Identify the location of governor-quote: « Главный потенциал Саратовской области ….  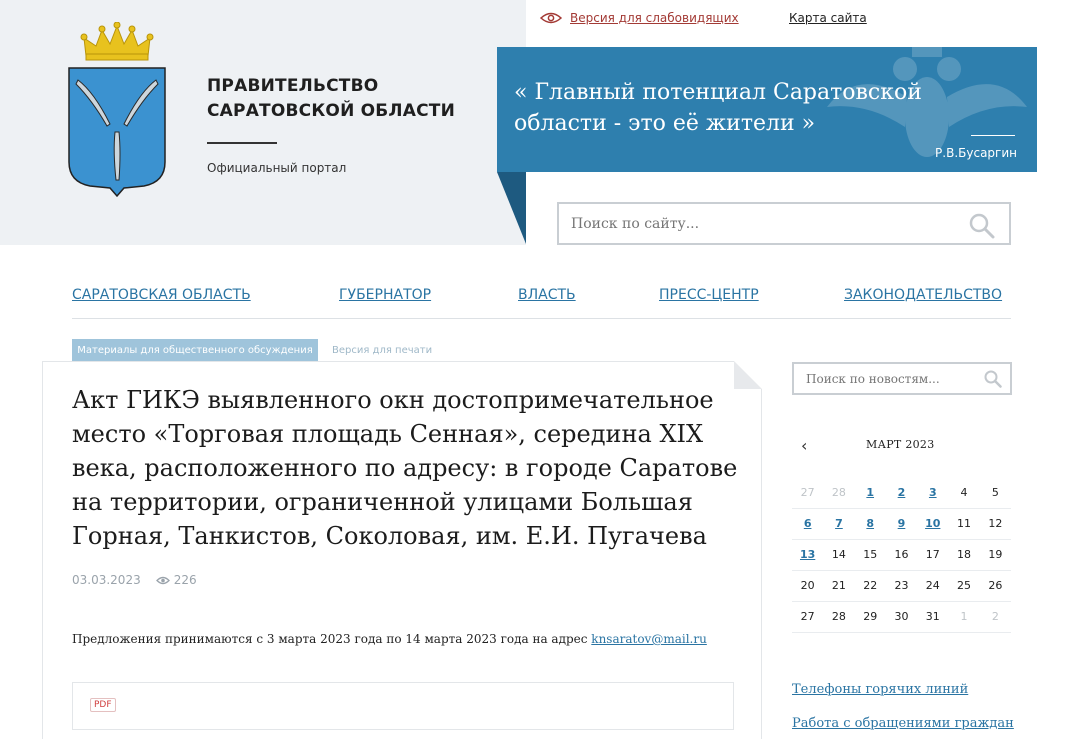
(718, 108).